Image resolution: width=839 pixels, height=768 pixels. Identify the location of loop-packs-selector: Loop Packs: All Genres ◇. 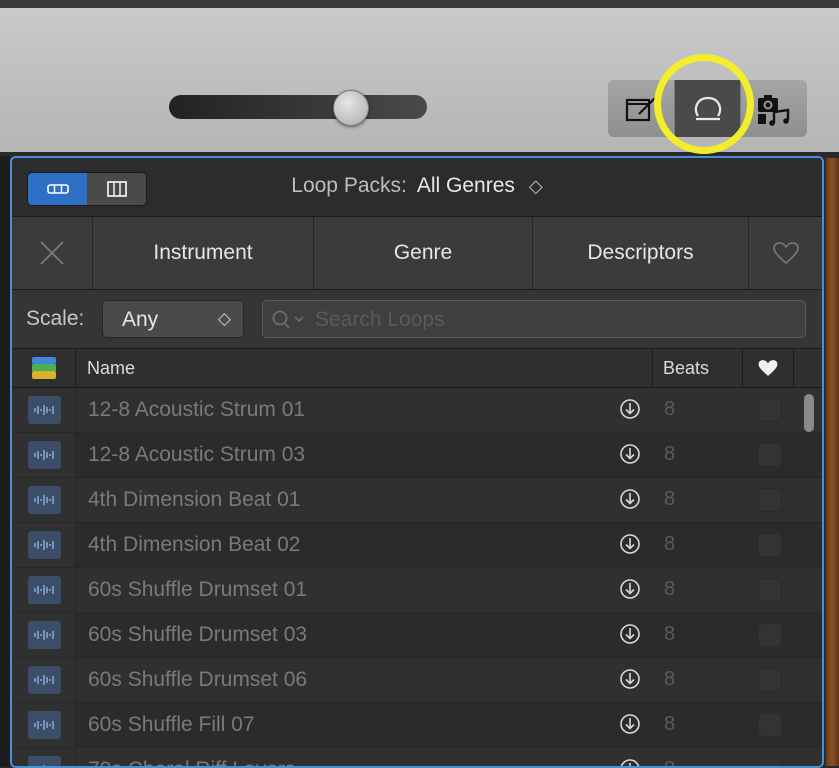
(417, 186).